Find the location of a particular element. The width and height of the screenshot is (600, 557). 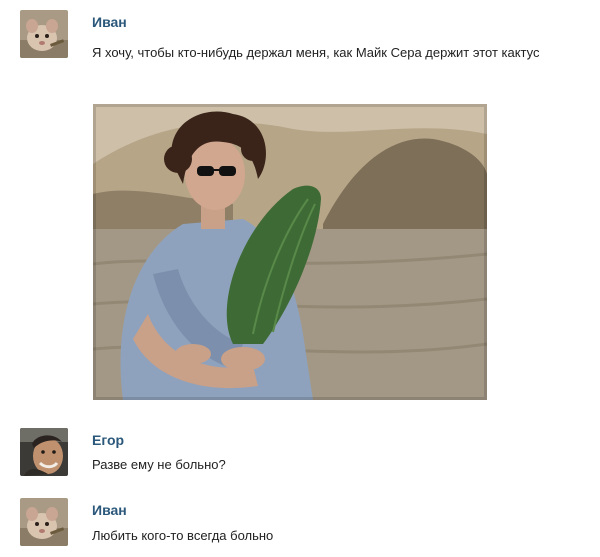

man-face-avatar-icon is located at coordinates (44, 452).